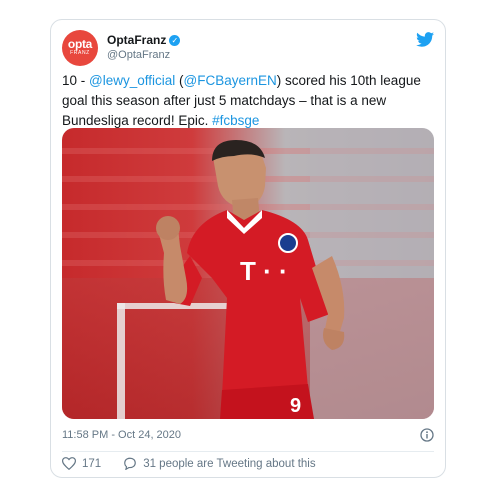 This screenshot has height=493, width=500. What do you see at coordinates (175, 40) in the screenshot?
I see `verified-badge-icon: ✓` at bounding box center [175, 40].